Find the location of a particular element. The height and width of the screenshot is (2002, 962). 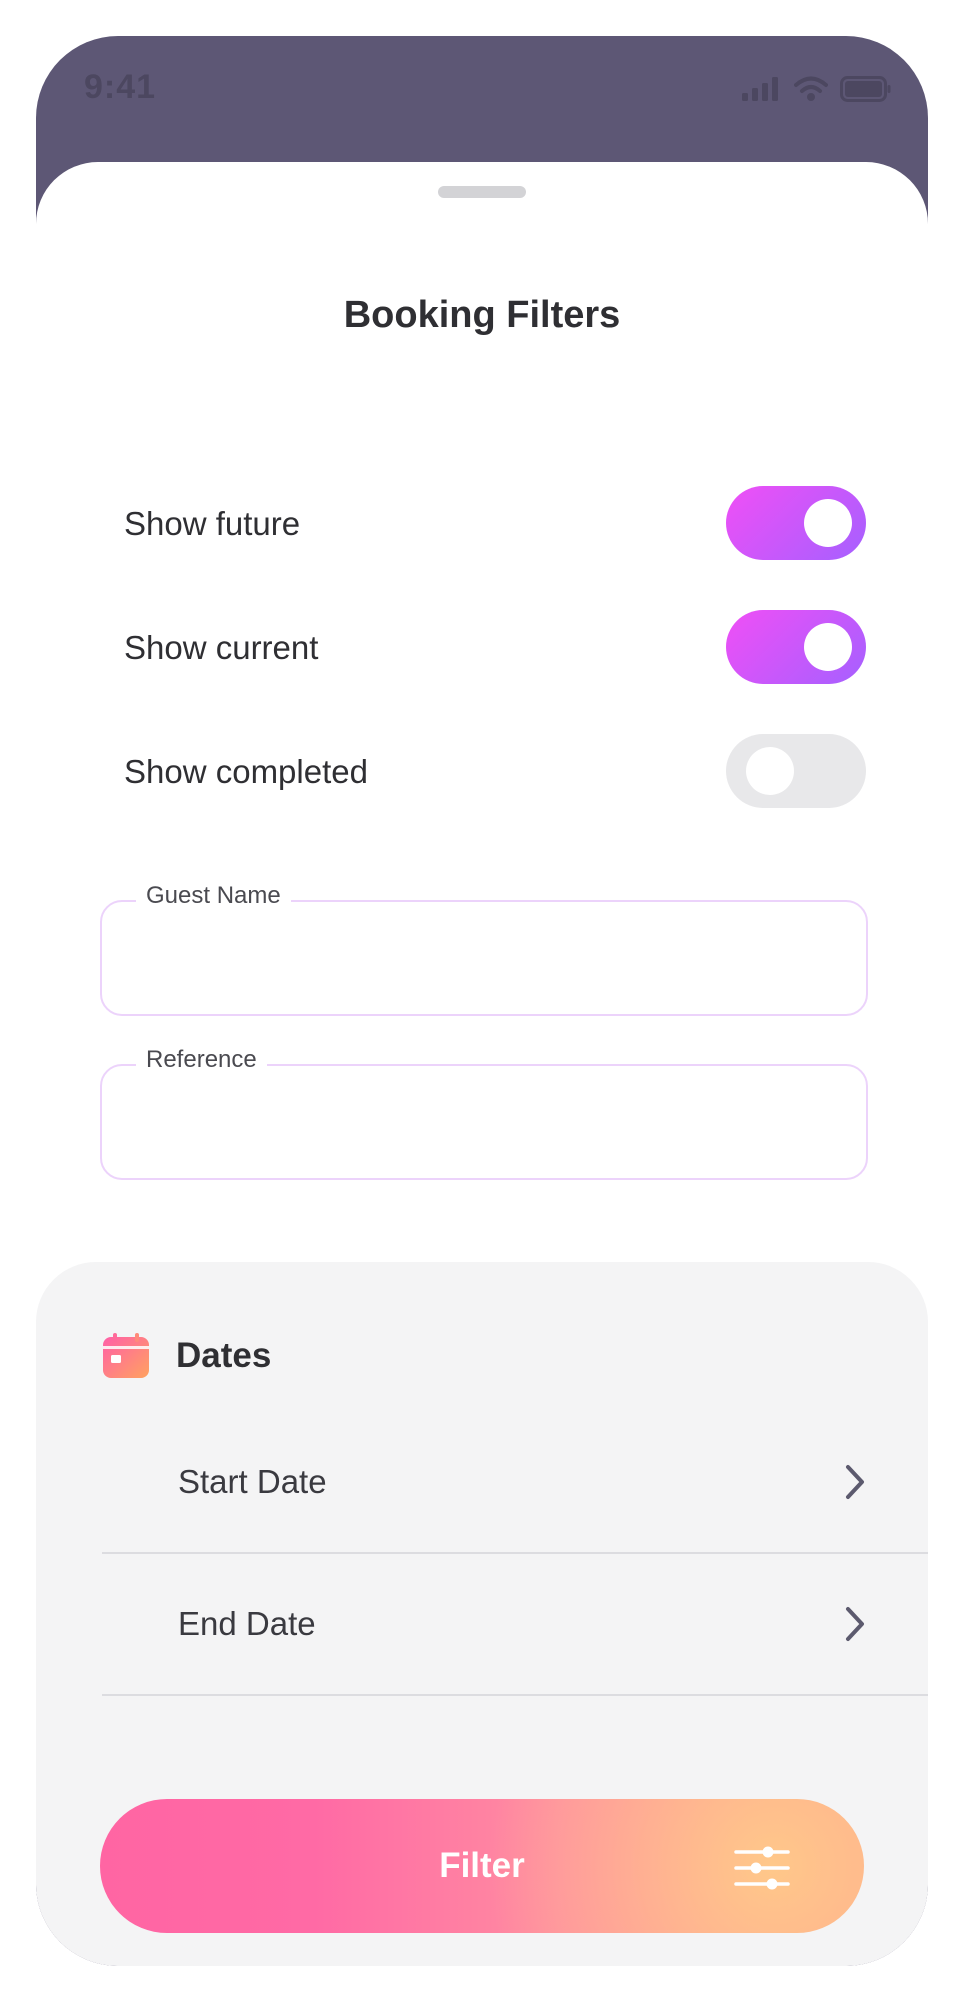

status-bar: 9:41 is located at coordinates (482, 100).